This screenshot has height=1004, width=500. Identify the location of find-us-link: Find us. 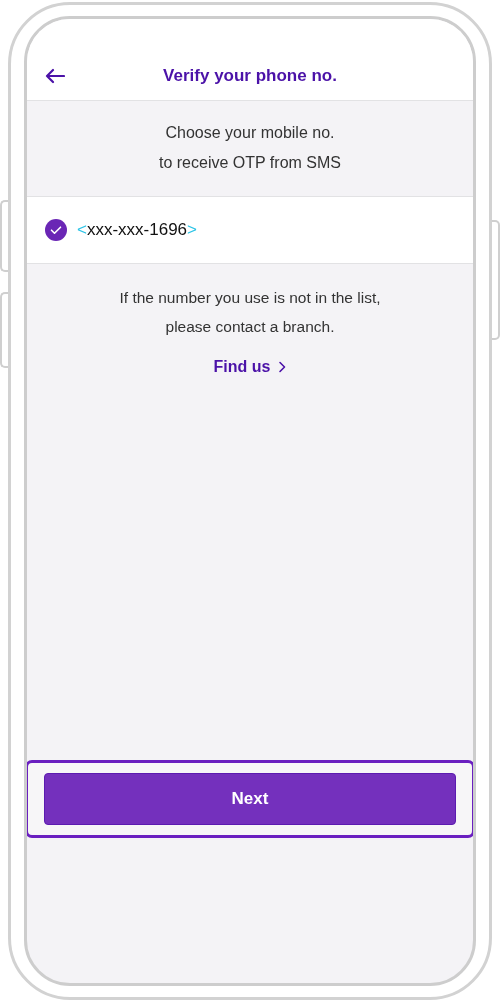
(250, 367).